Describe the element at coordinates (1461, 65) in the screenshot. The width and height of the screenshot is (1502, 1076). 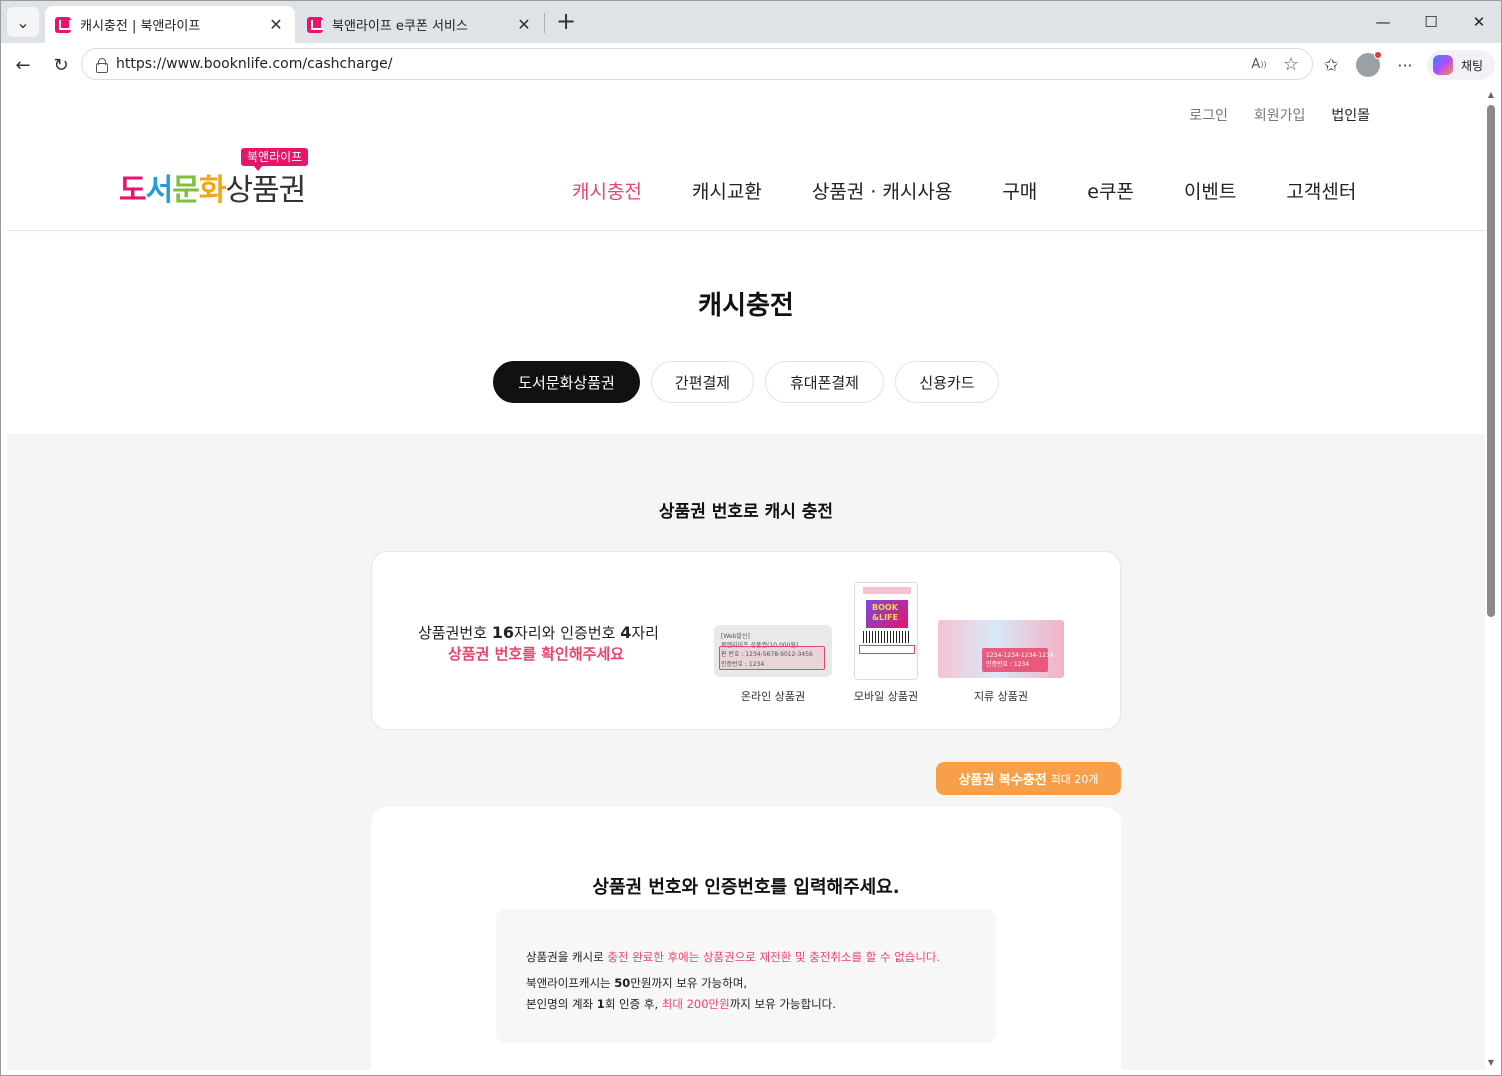
I see `copilot-chat-button: 채팅` at that location.